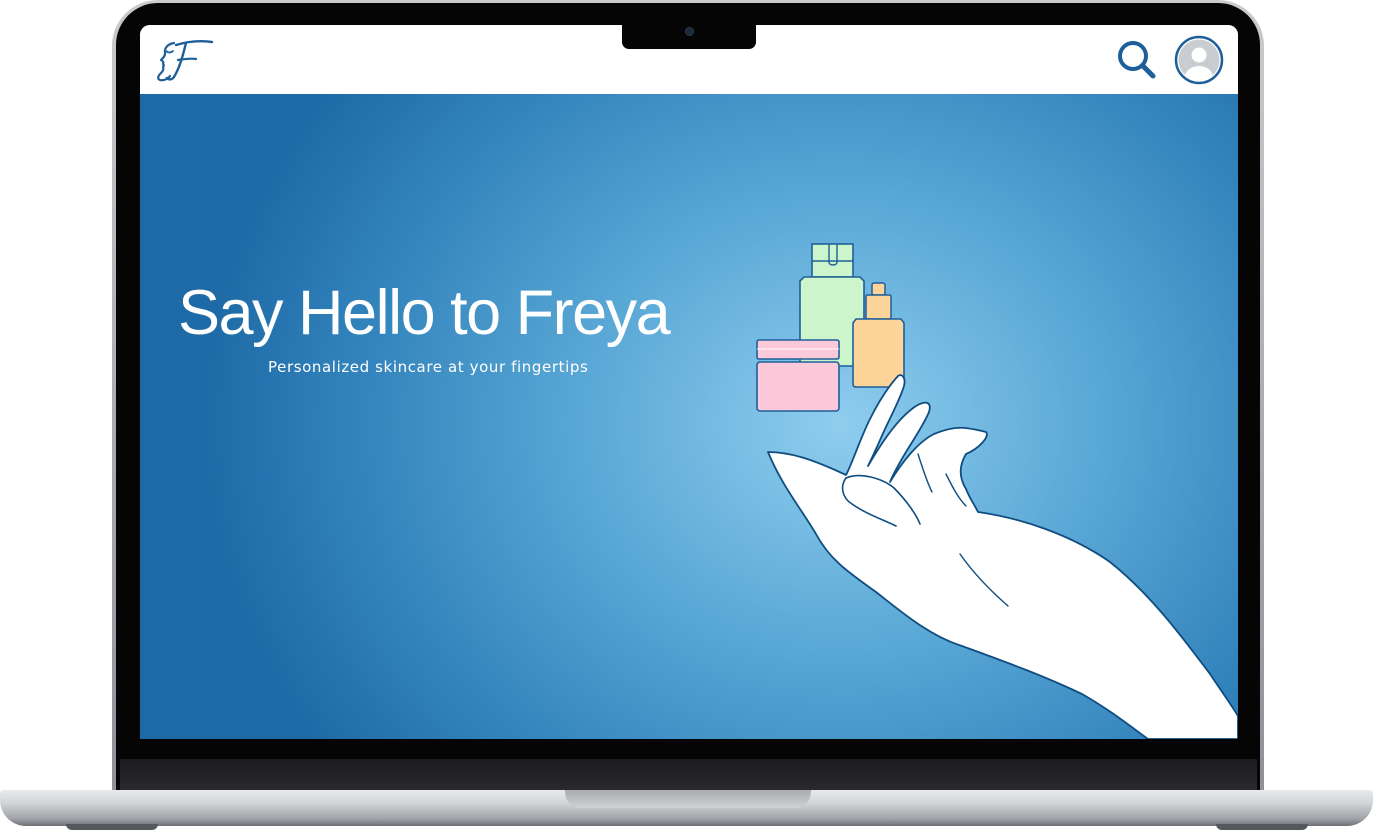  Describe the element at coordinates (688, 799) in the screenshot. I see `laptop-opening-notch` at that location.